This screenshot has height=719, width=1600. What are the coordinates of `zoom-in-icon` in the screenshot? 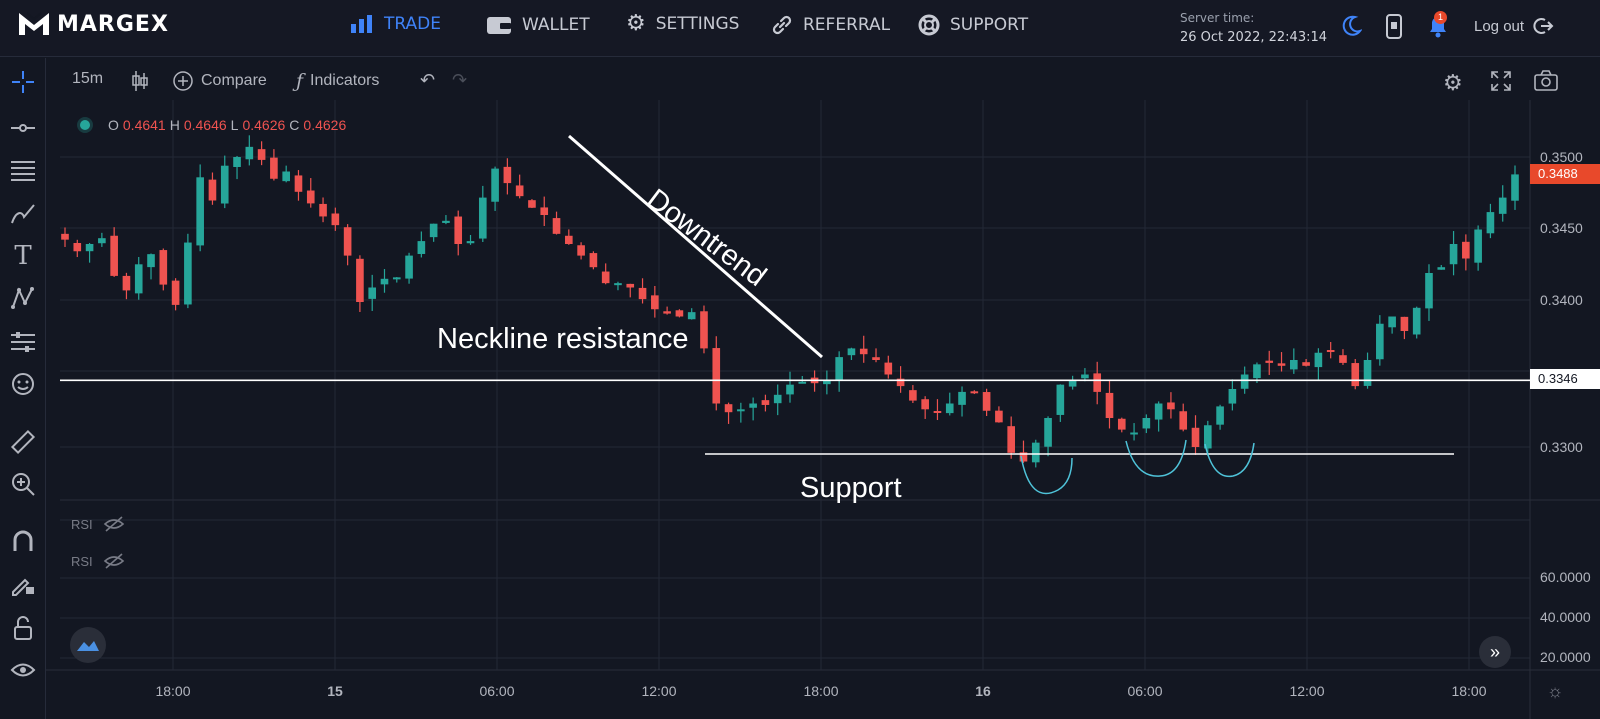 It's located at (23, 484).